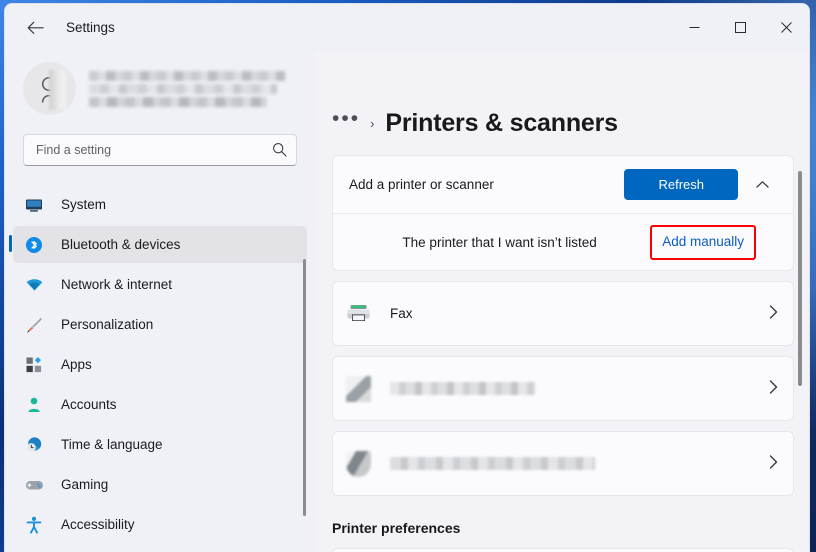 This screenshot has height=552, width=816. I want to click on clock-globe-icon, so click(34, 445).